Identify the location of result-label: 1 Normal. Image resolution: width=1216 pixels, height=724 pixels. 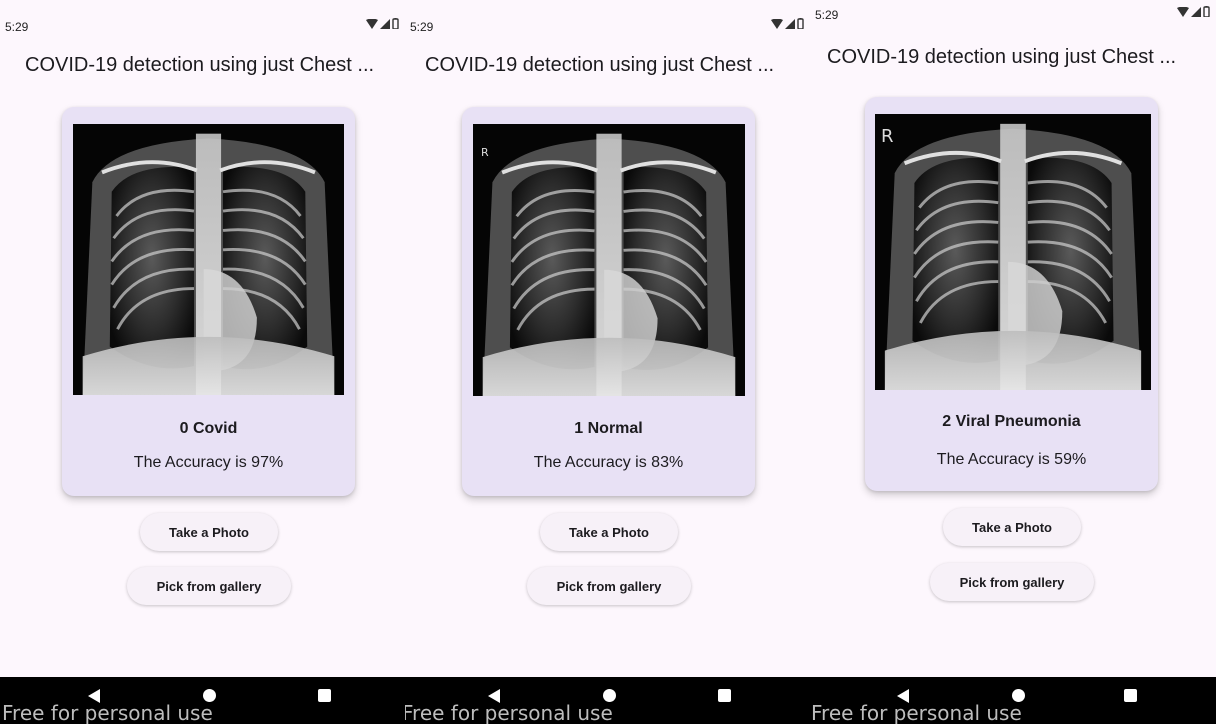
(608, 428).